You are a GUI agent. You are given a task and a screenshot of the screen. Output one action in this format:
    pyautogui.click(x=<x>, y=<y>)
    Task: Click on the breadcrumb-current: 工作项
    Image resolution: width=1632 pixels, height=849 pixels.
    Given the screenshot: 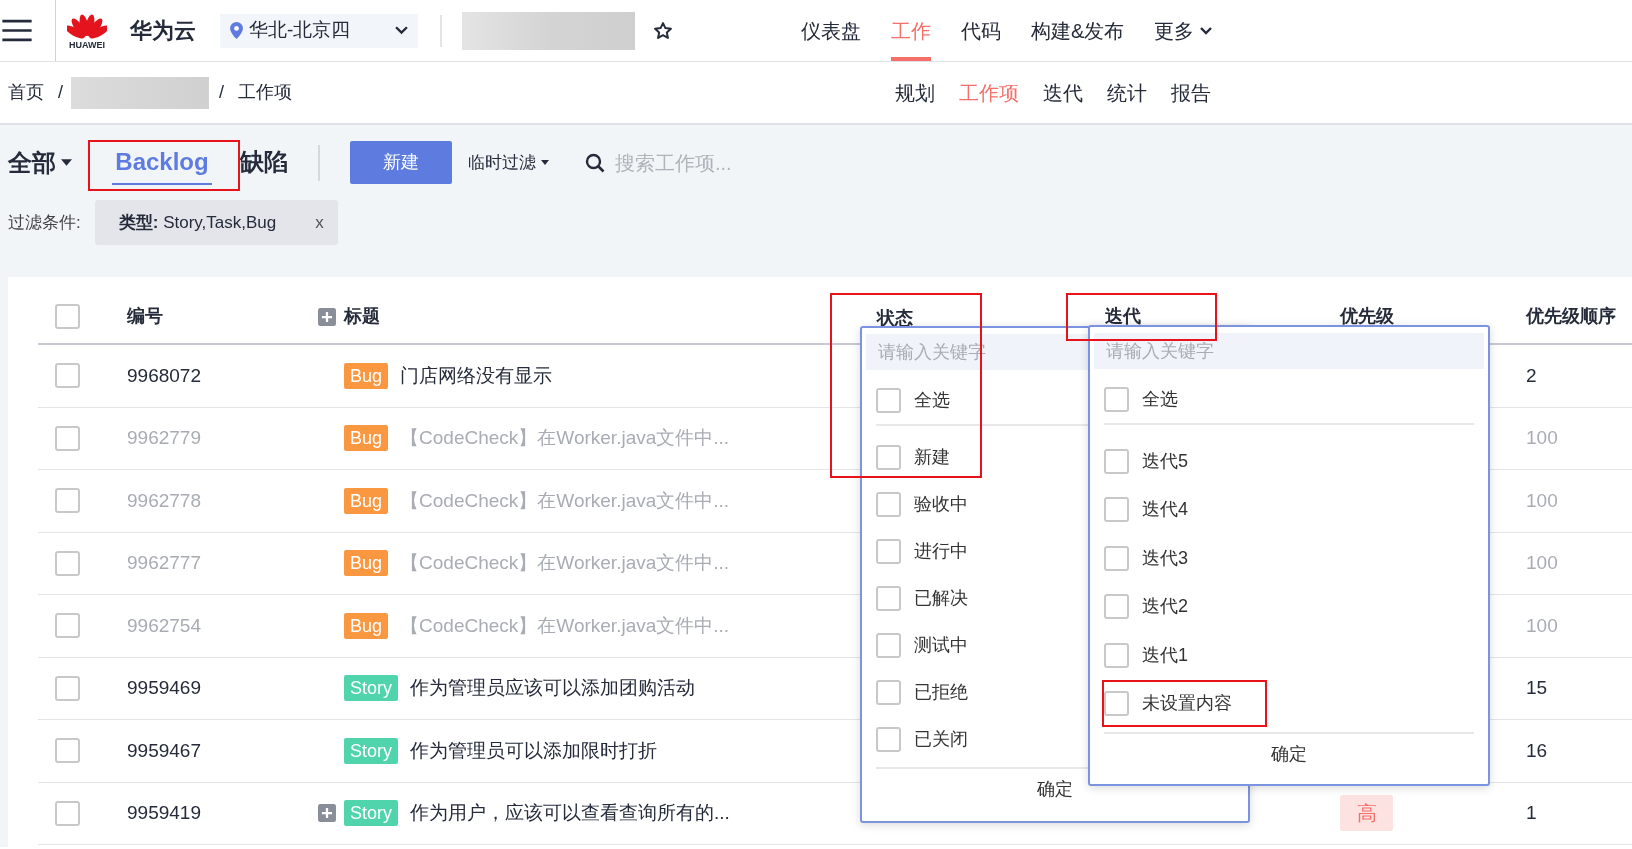 What is the action you would take?
    pyautogui.click(x=265, y=92)
    